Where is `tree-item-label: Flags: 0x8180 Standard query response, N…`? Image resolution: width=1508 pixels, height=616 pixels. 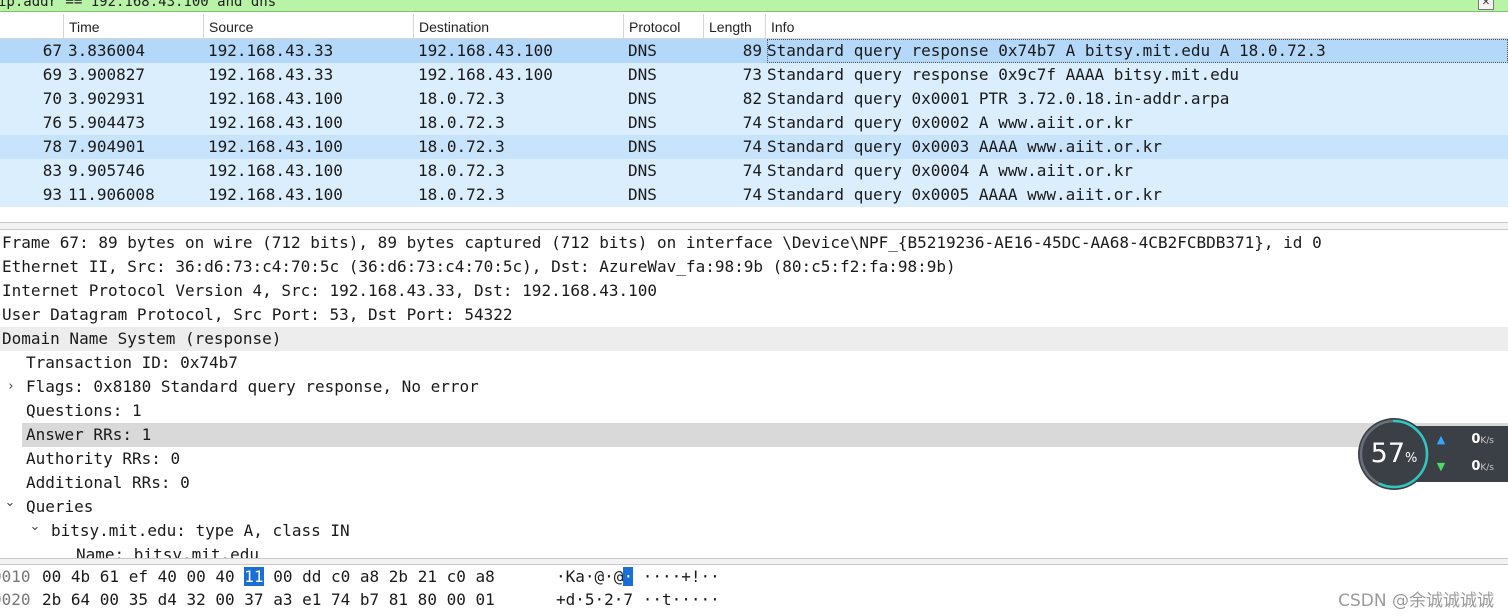
tree-item-label: Flags: 0x8180 Standard query response, N… is located at coordinates (252, 386).